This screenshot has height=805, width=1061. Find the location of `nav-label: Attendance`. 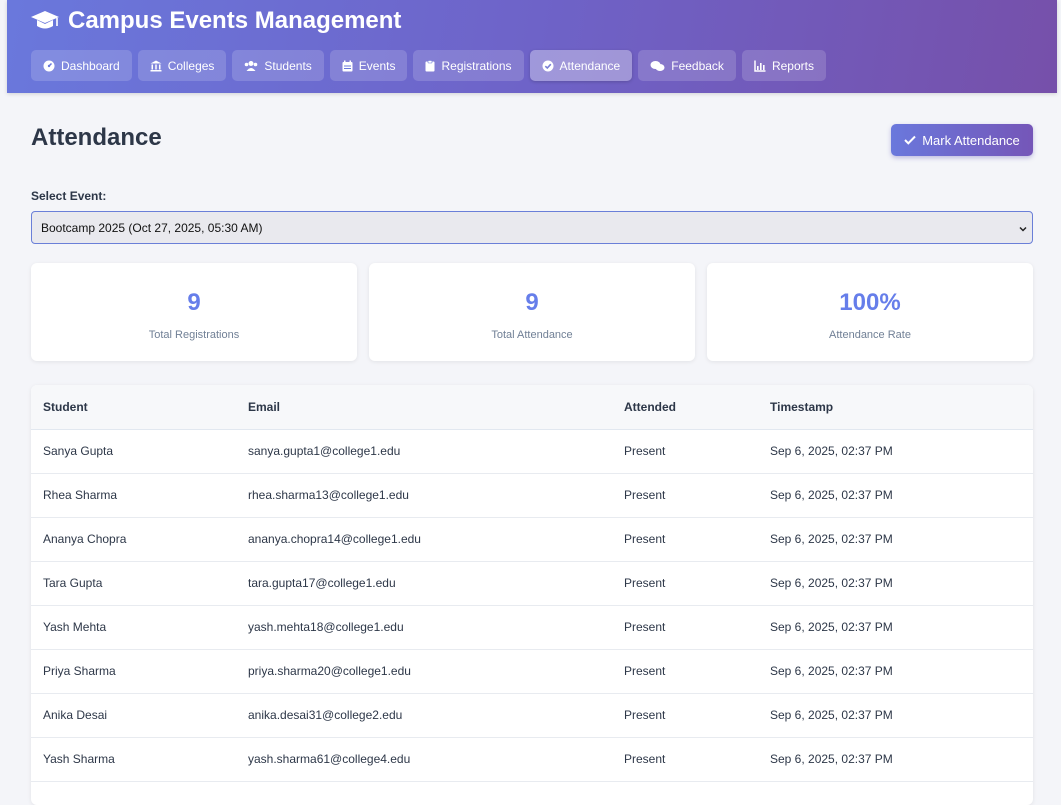

nav-label: Attendance is located at coordinates (590, 65).